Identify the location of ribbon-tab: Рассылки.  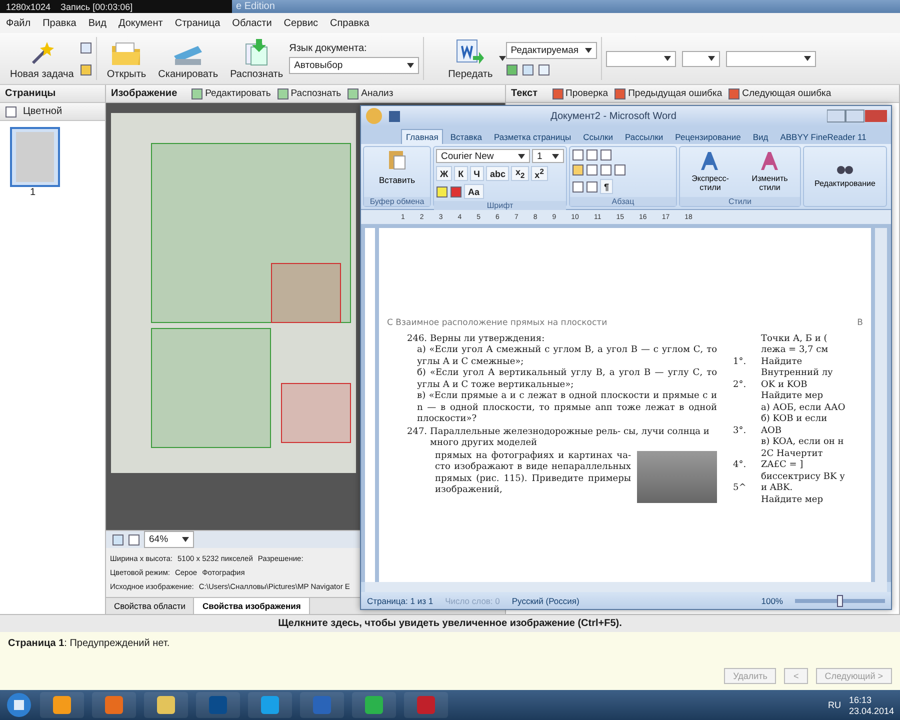
(644, 136).